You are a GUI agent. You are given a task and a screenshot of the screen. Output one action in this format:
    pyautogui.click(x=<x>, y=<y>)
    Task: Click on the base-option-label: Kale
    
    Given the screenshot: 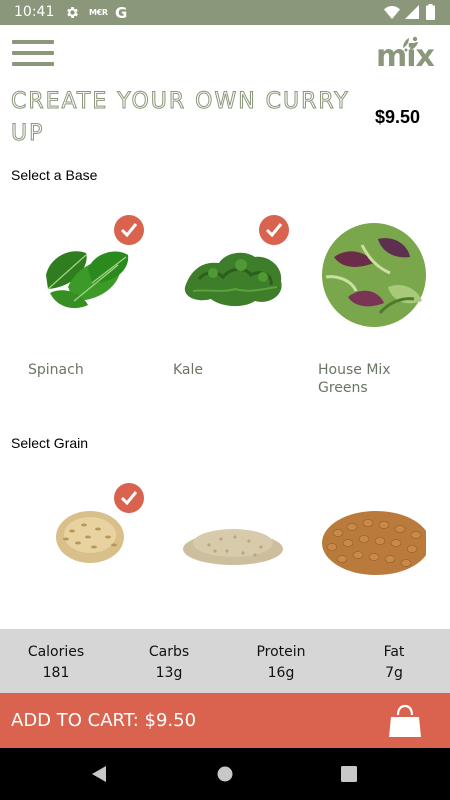 What is the action you would take?
    pyautogui.click(x=188, y=370)
    